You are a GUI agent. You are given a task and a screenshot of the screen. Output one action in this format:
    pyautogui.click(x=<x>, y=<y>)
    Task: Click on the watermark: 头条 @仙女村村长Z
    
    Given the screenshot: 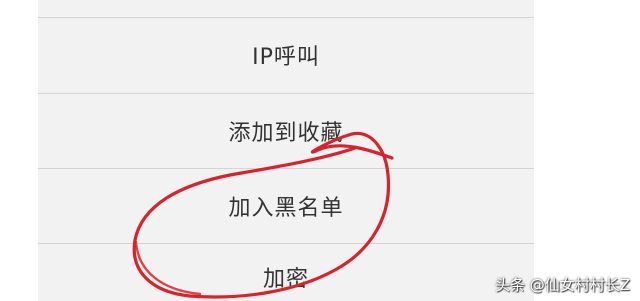 What is the action you would take?
    pyautogui.click(x=562, y=285)
    